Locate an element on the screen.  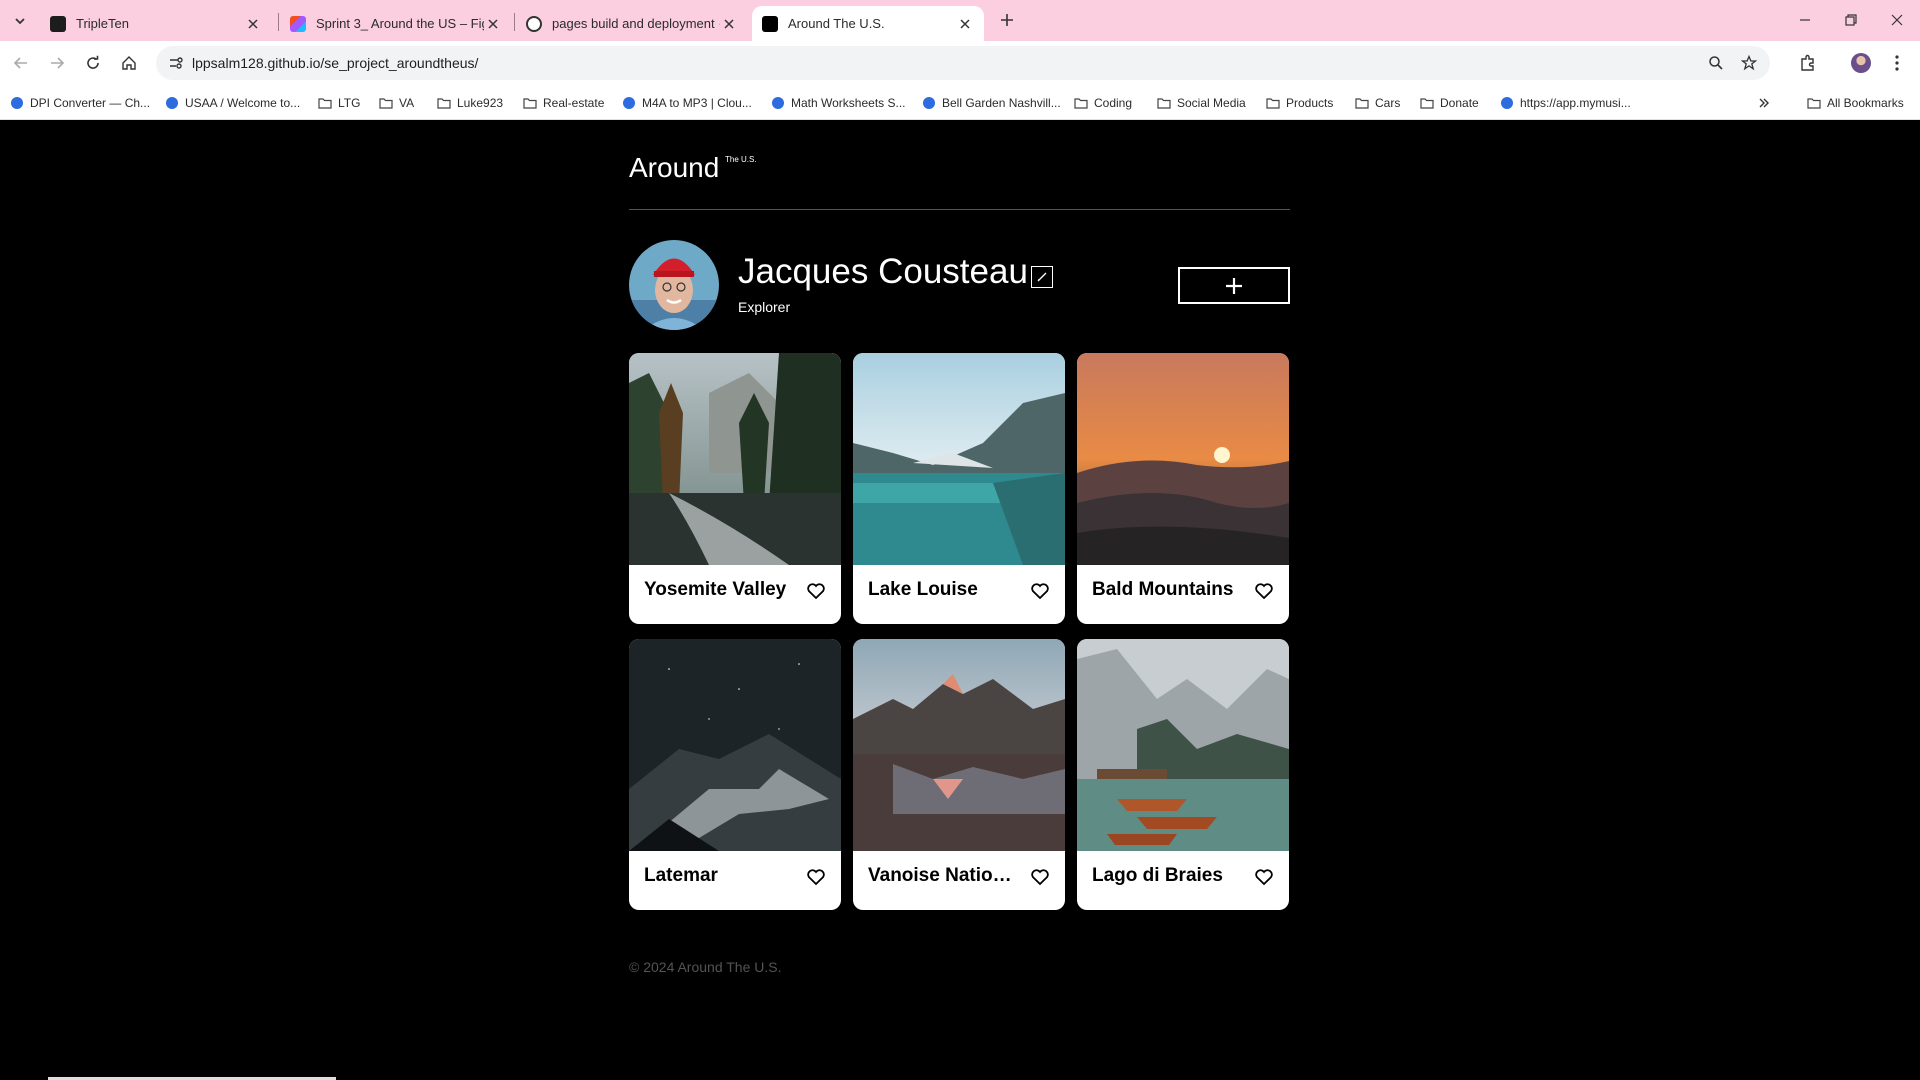
card: Lago di Braies is located at coordinates (1183, 774).